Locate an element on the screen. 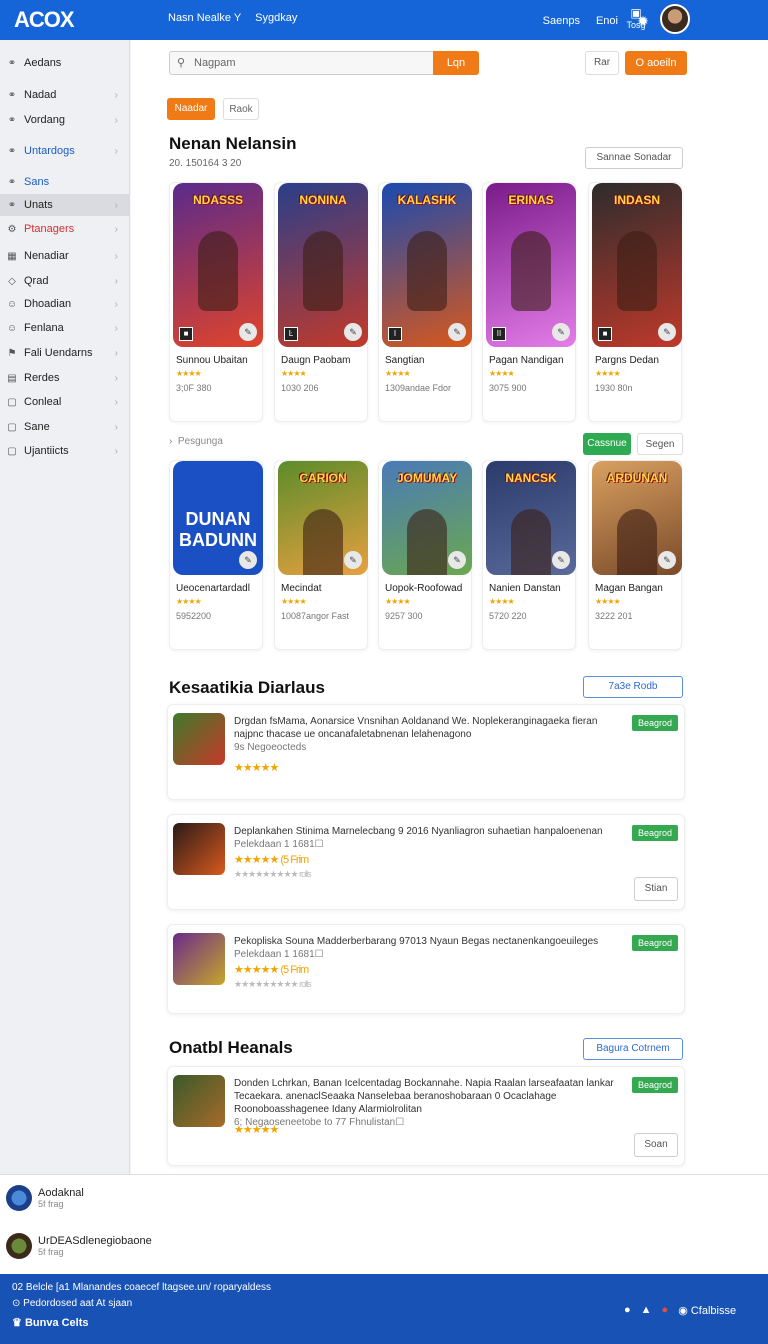  sidebar-item: ▢ Ujantiicts › is located at coordinates (65, 451).